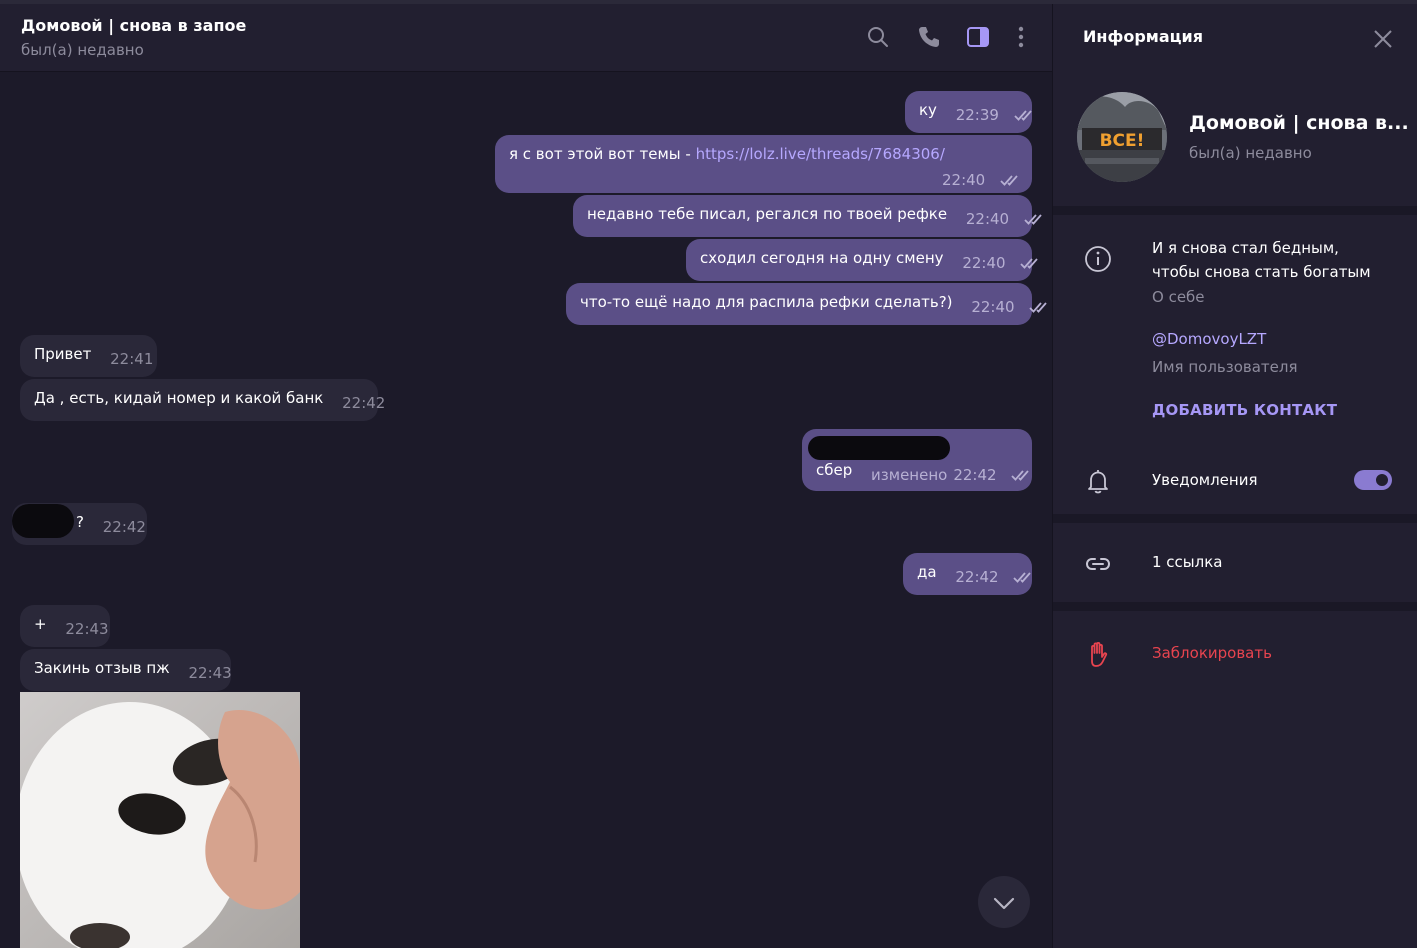  What do you see at coordinates (63, 354) in the screenshot?
I see `message-text: Привет` at bounding box center [63, 354].